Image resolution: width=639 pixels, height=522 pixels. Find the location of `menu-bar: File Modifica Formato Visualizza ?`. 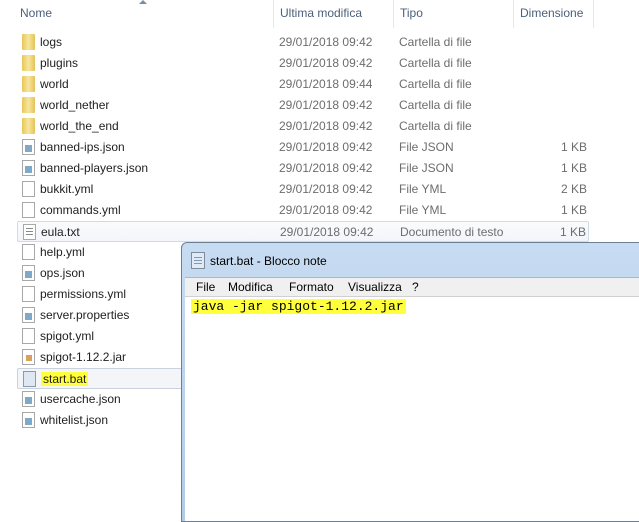

menu-bar: File Modifica Formato Visualizza ? is located at coordinates (412, 286).